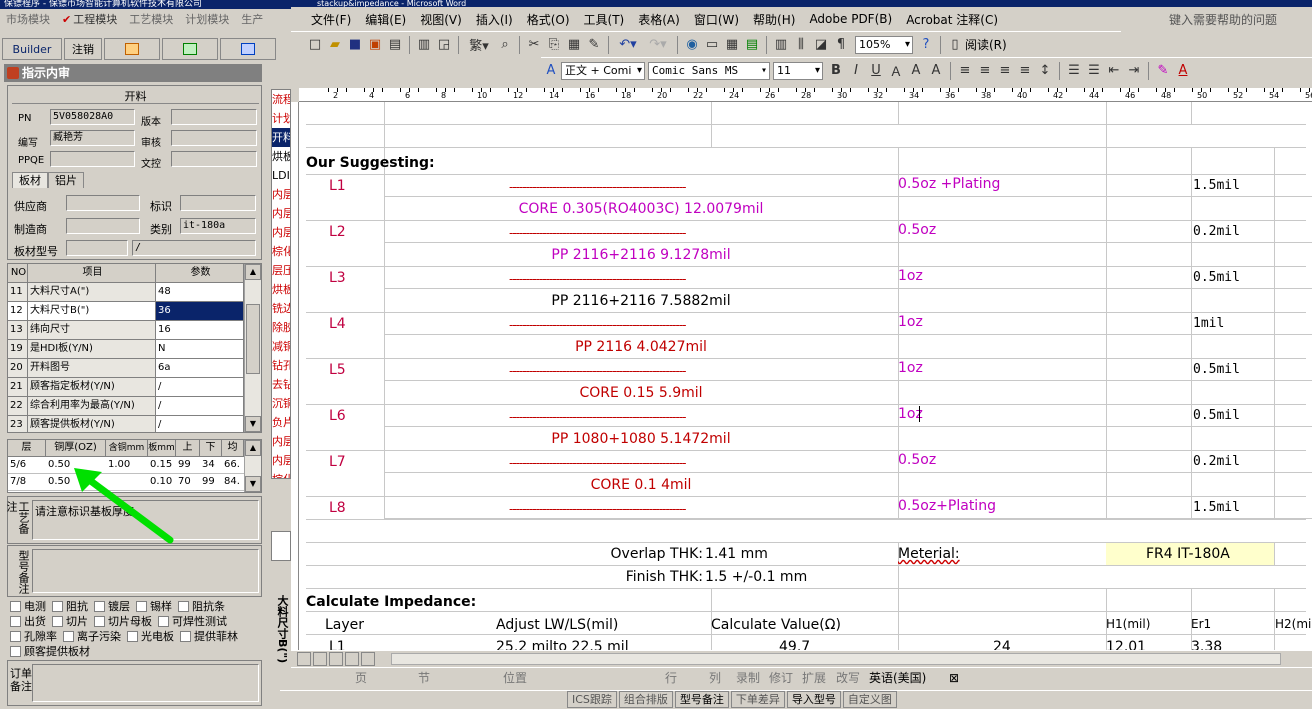 This screenshot has height=709, width=1312. Describe the element at coordinates (985, 71) in the screenshot. I see `align-center-icon: ≡` at that location.